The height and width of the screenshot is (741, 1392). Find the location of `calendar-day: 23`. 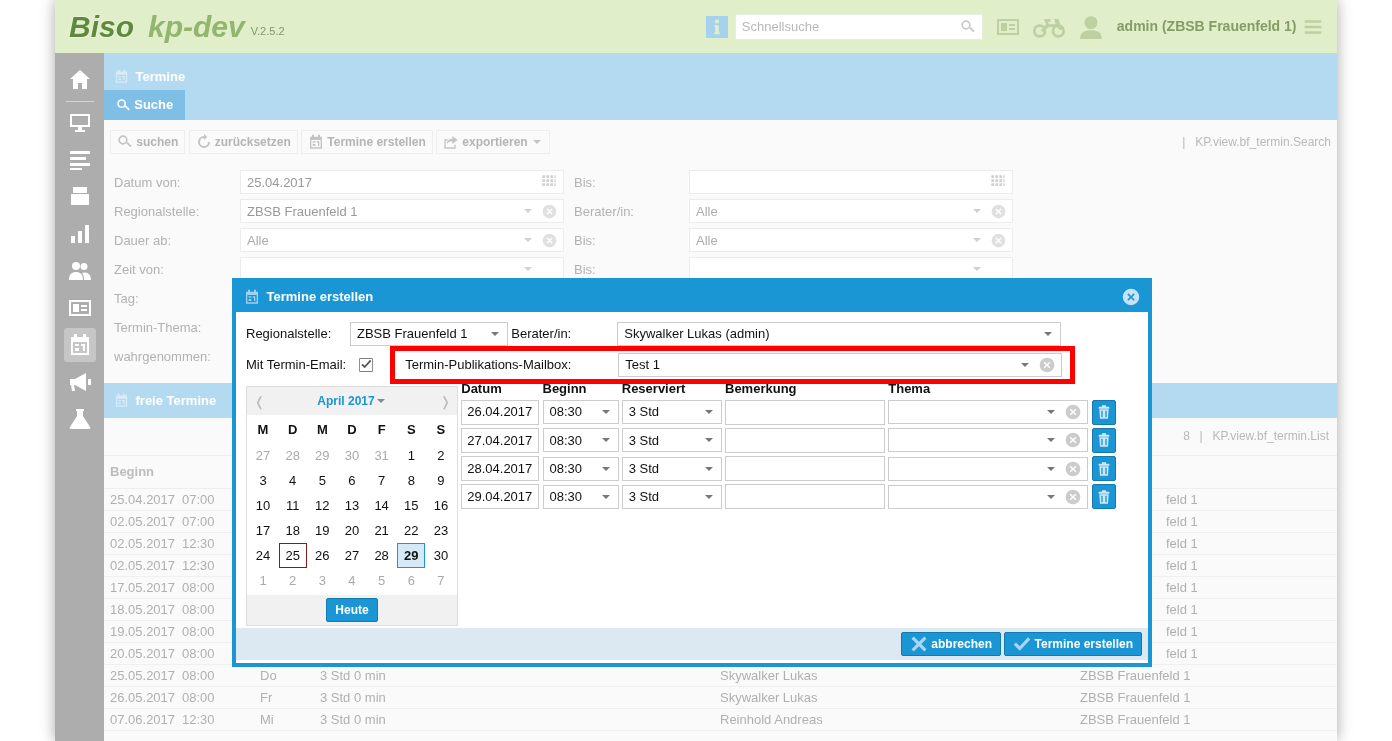

calendar-day: 23 is located at coordinates (440, 531).